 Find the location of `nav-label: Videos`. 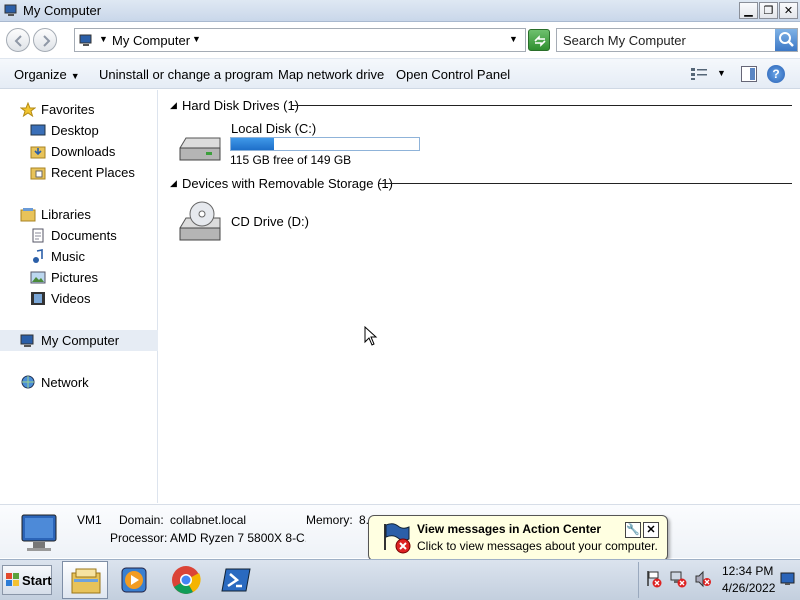

nav-label: Videos is located at coordinates (71, 298).